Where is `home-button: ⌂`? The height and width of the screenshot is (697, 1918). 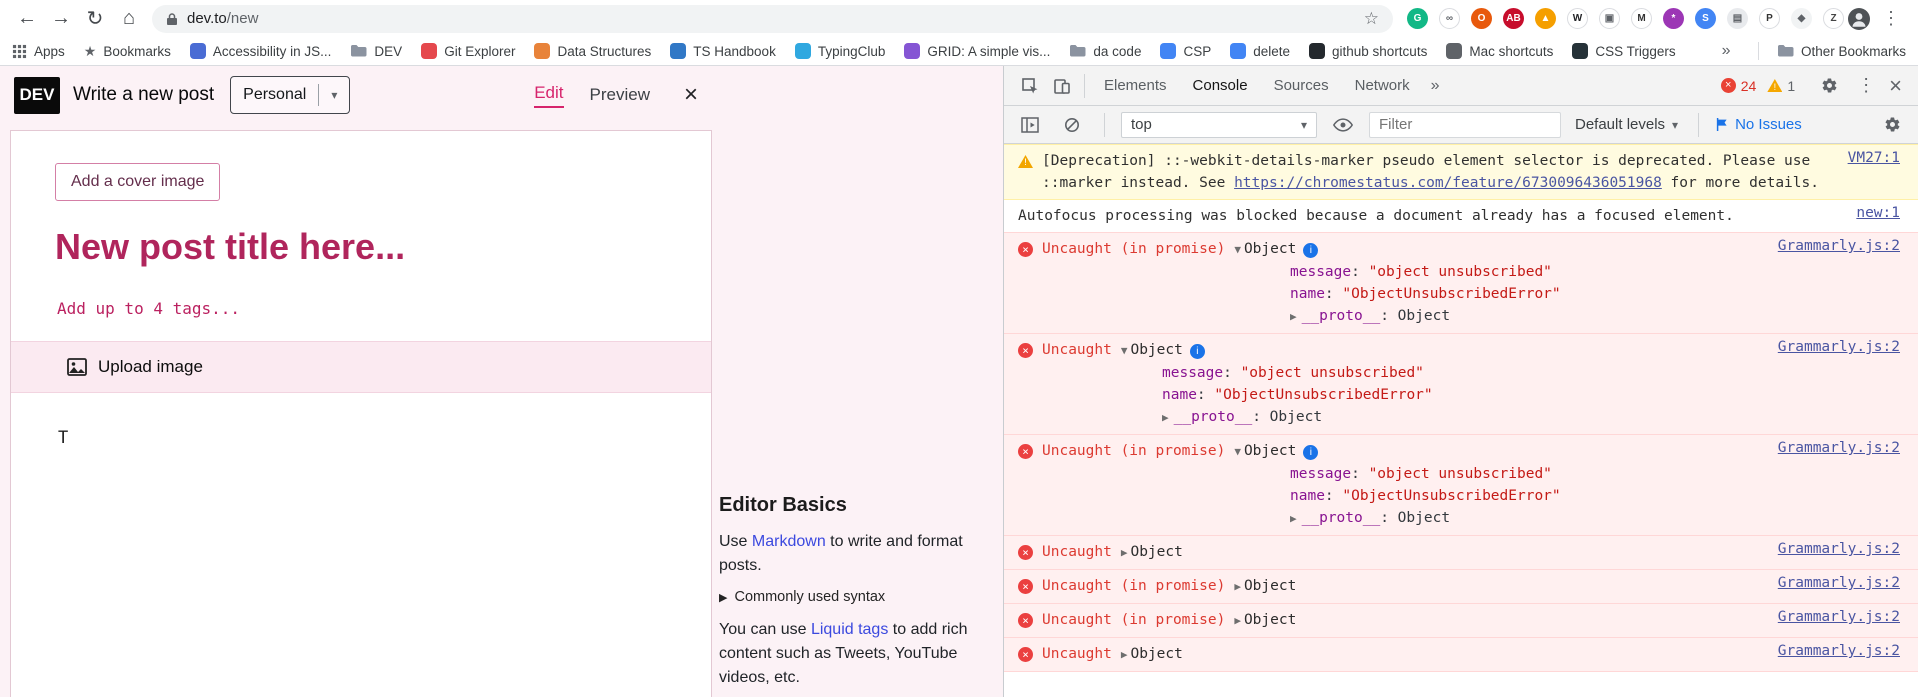
home-button: ⌂ is located at coordinates (129, 19).